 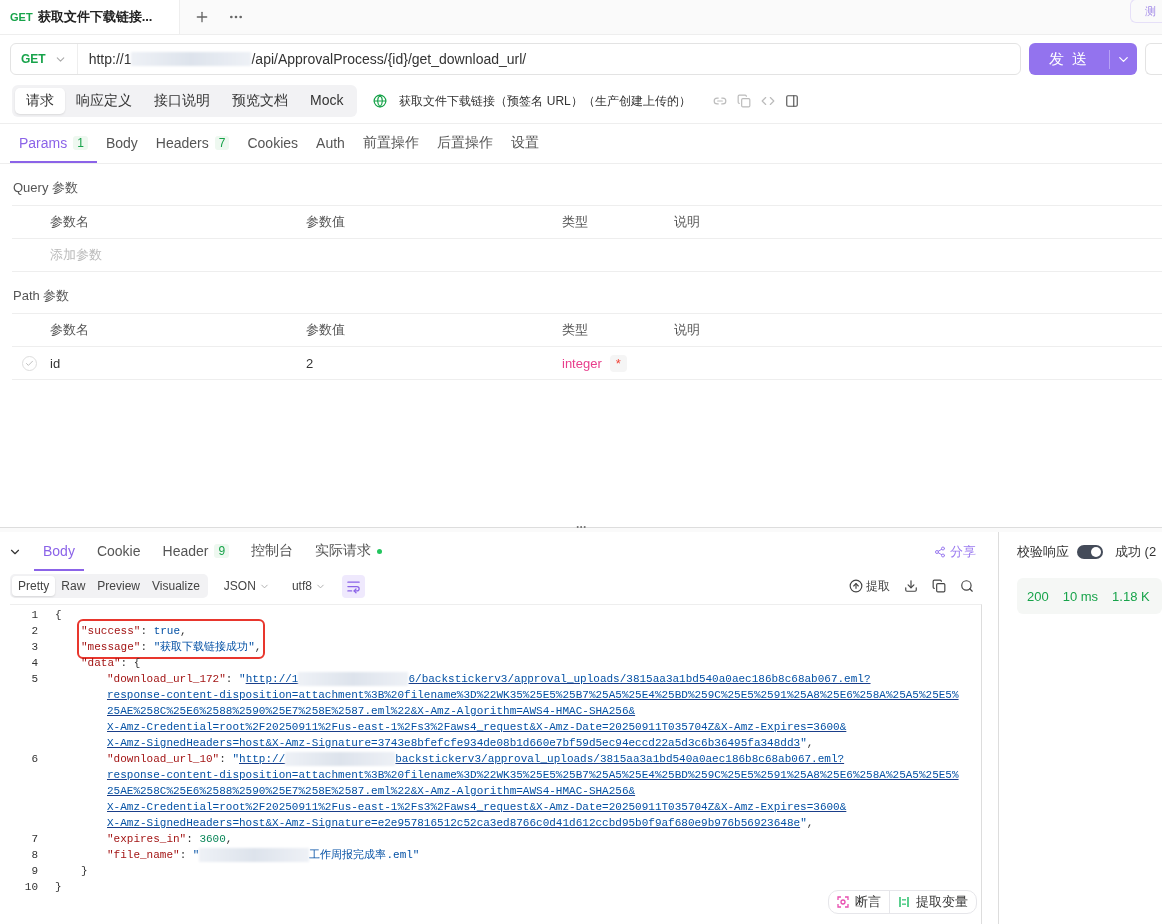 What do you see at coordinates (262, 759) in the screenshot?
I see `url-link: http://` at bounding box center [262, 759].